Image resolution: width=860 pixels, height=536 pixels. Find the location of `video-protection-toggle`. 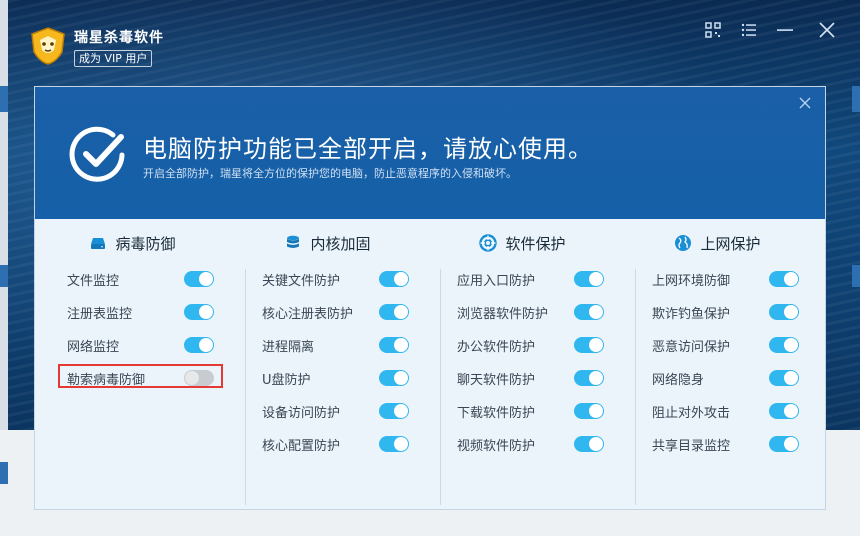

video-protection-toggle is located at coordinates (589, 444).